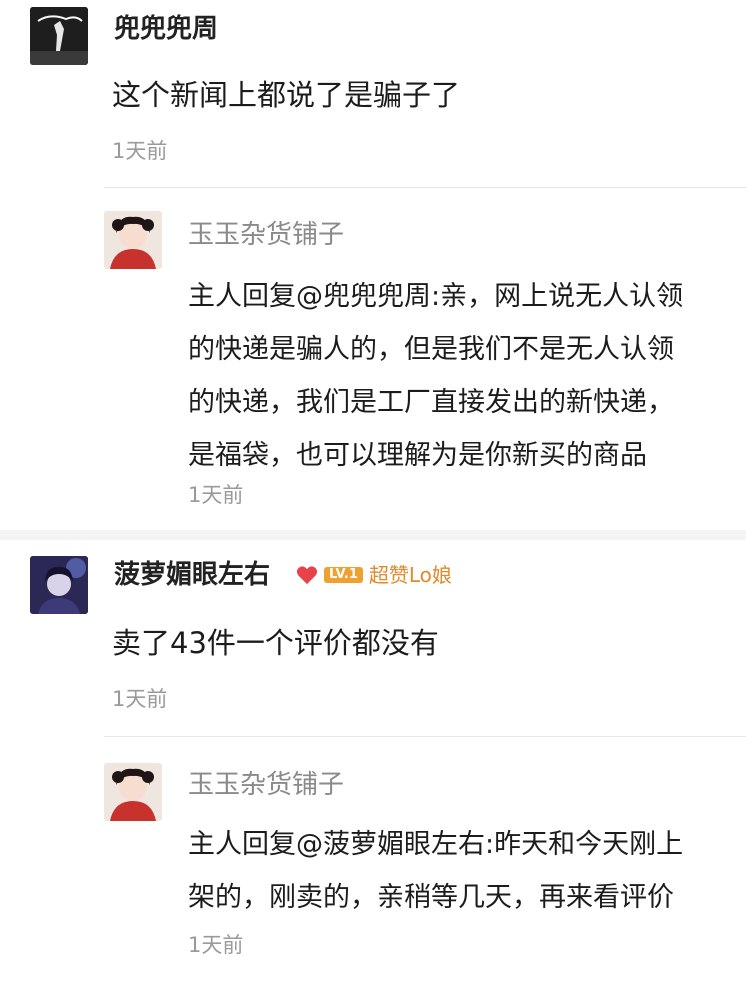 The image size is (746, 982). Describe the element at coordinates (453, 871) in the screenshot. I see `reply-text: 主人回复@菠萝媚眼左右:昨天和今天刚上 架的，刚卖的，亲稍等几天，再来看评价` at that location.